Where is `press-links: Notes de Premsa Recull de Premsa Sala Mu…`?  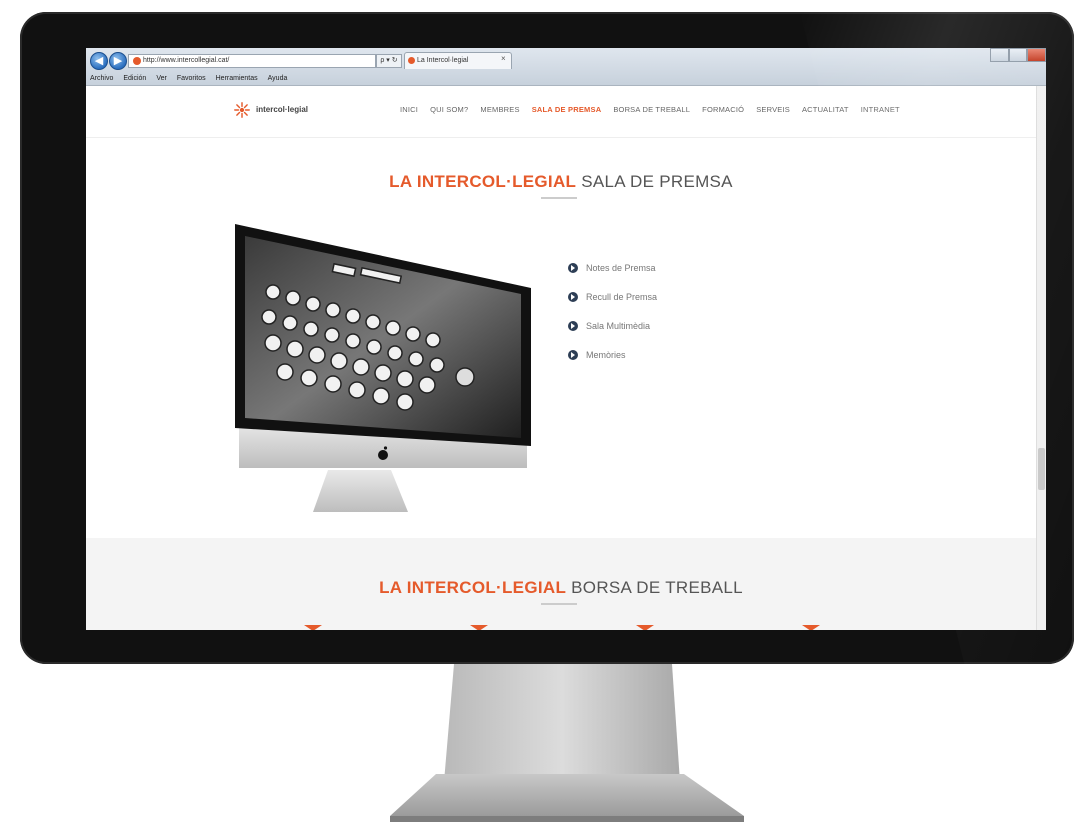 press-links: Notes de Premsa Recull de Premsa Sala Mu… is located at coordinates (612, 311).